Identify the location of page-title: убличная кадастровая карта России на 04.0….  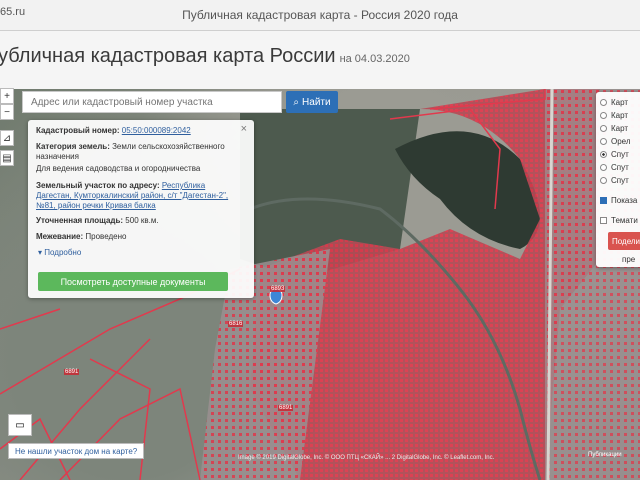
(205, 56).